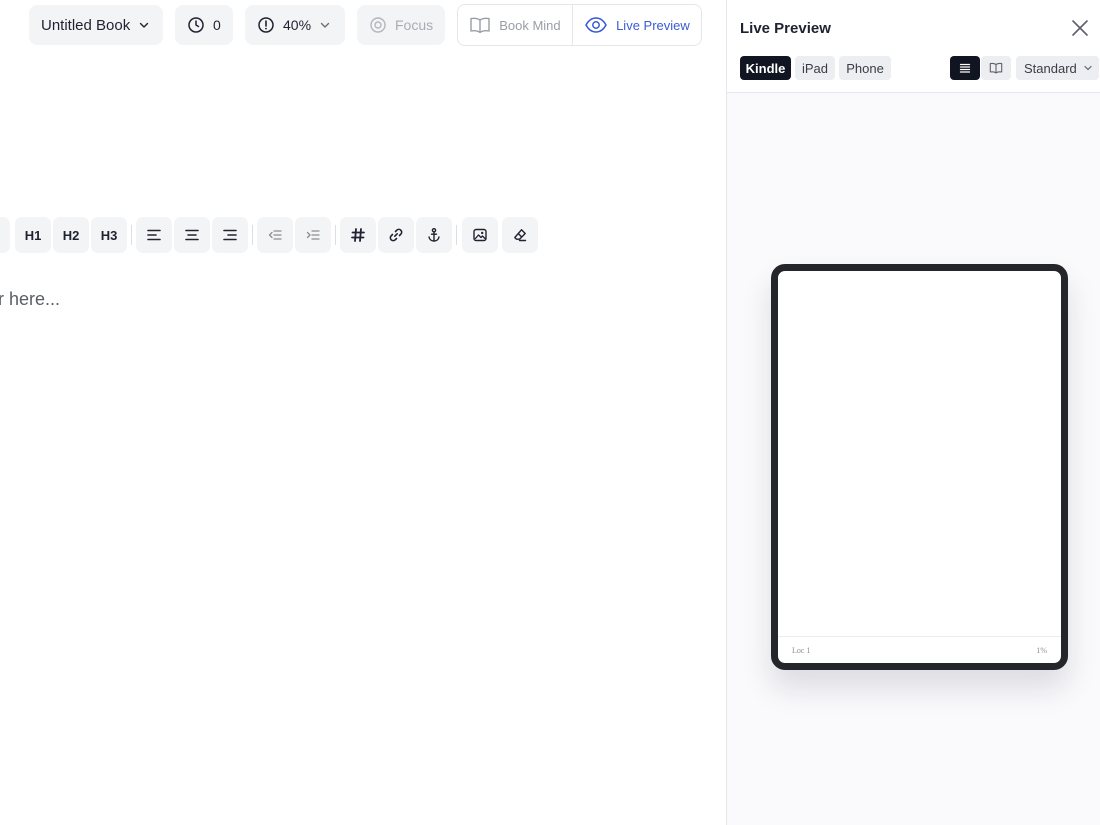 This screenshot has width=1100, height=825. Describe the element at coordinates (865, 68) in the screenshot. I see `device-tab-phone: Phone` at that location.